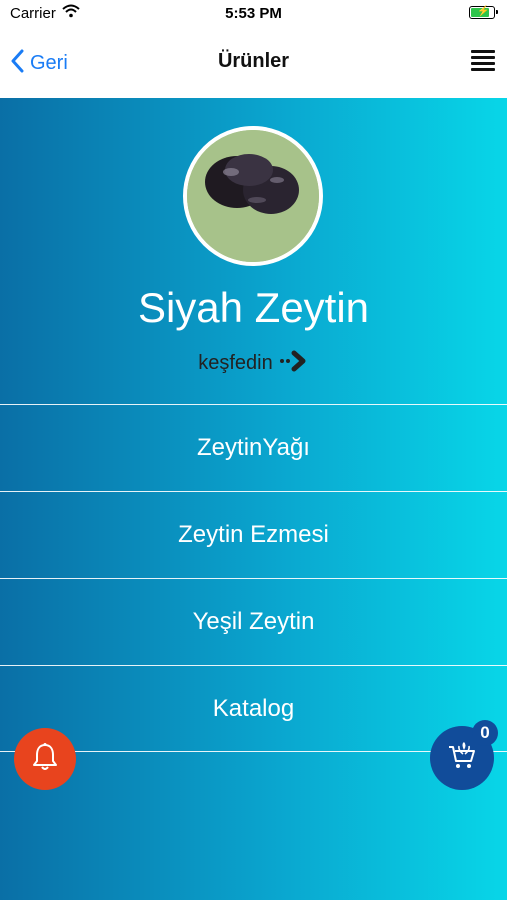 The height and width of the screenshot is (900, 507). What do you see at coordinates (485, 733) in the screenshot?
I see `cart-count-badge: 0` at bounding box center [485, 733].